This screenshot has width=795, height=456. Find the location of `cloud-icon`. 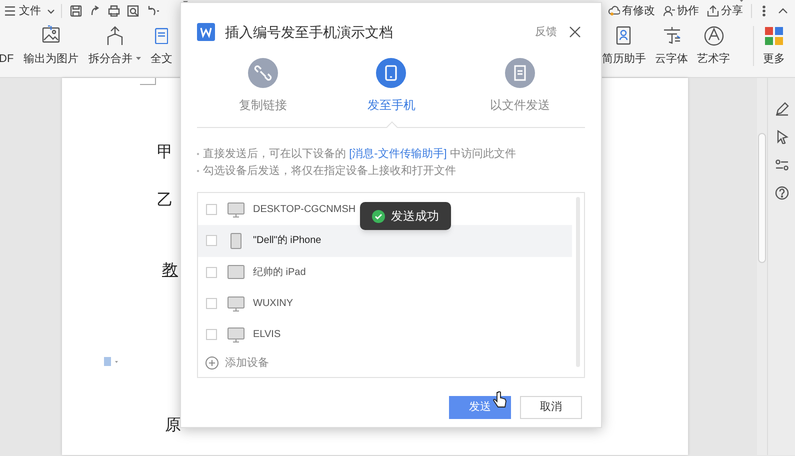

cloud-icon is located at coordinates (614, 11).